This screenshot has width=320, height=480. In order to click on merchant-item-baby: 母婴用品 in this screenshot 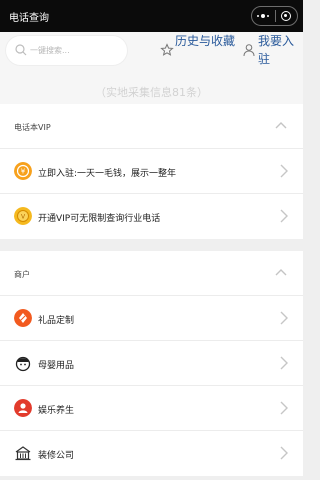, I will do `click(151, 363)`.